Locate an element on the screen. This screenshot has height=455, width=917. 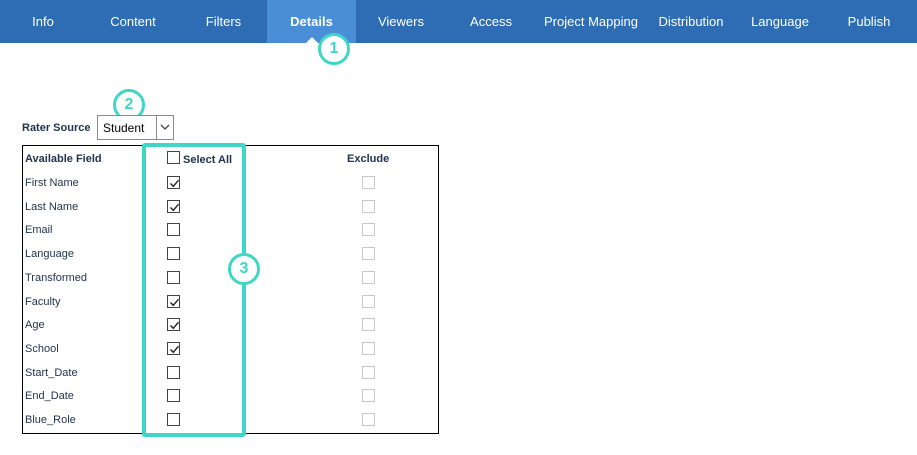
chevron-down-icon is located at coordinates (164, 127).